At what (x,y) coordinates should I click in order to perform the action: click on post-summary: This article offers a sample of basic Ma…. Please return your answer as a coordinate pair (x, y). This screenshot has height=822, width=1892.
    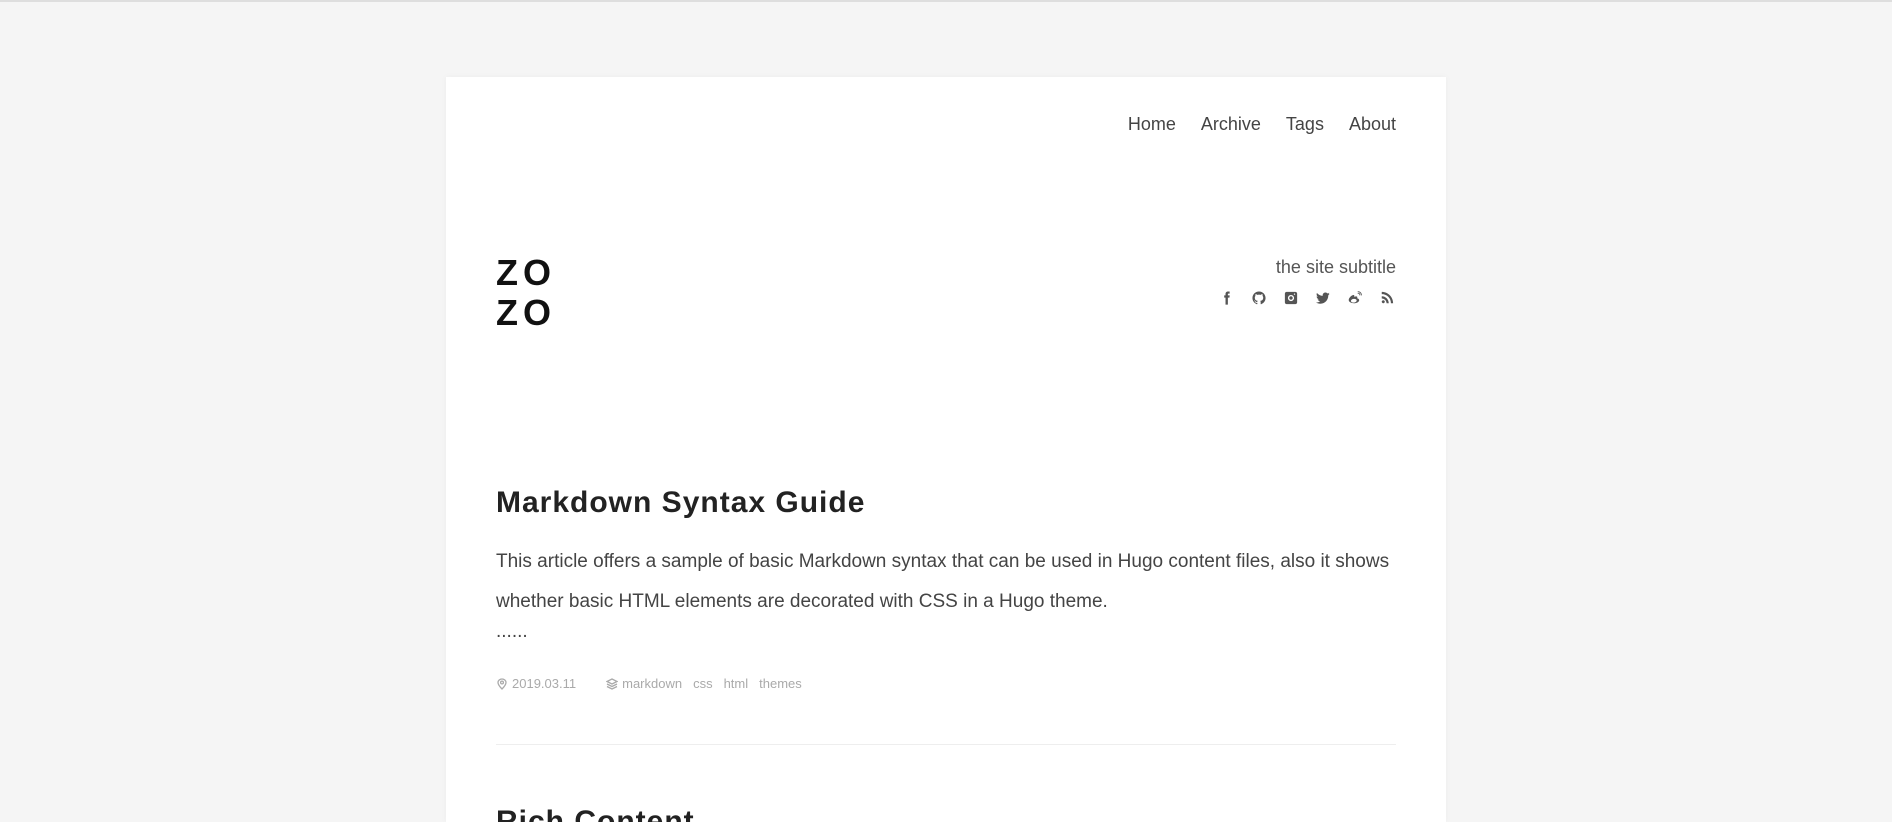
    Looking at the image, I should click on (943, 581).